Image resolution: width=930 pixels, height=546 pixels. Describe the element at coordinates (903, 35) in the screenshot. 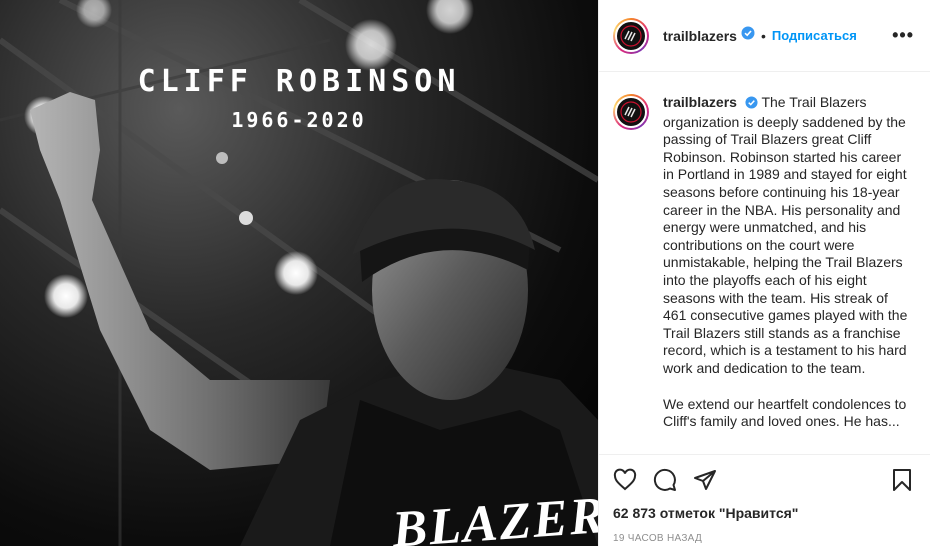

I see `more-options-icon: •••` at that location.